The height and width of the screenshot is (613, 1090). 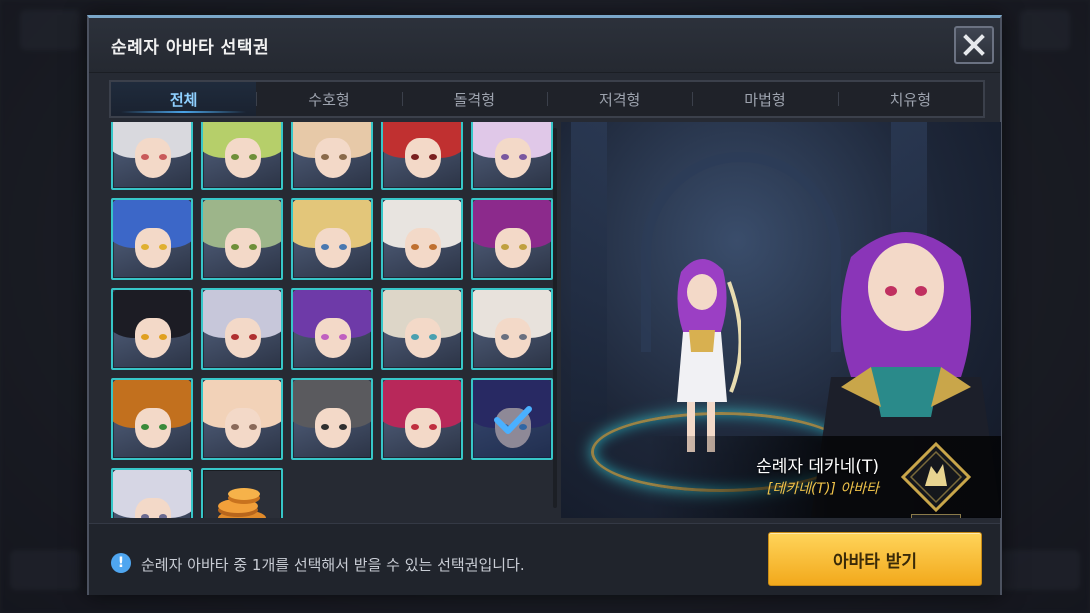 What do you see at coordinates (242, 503) in the screenshot?
I see `gold-coins-icon` at bounding box center [242, 503].